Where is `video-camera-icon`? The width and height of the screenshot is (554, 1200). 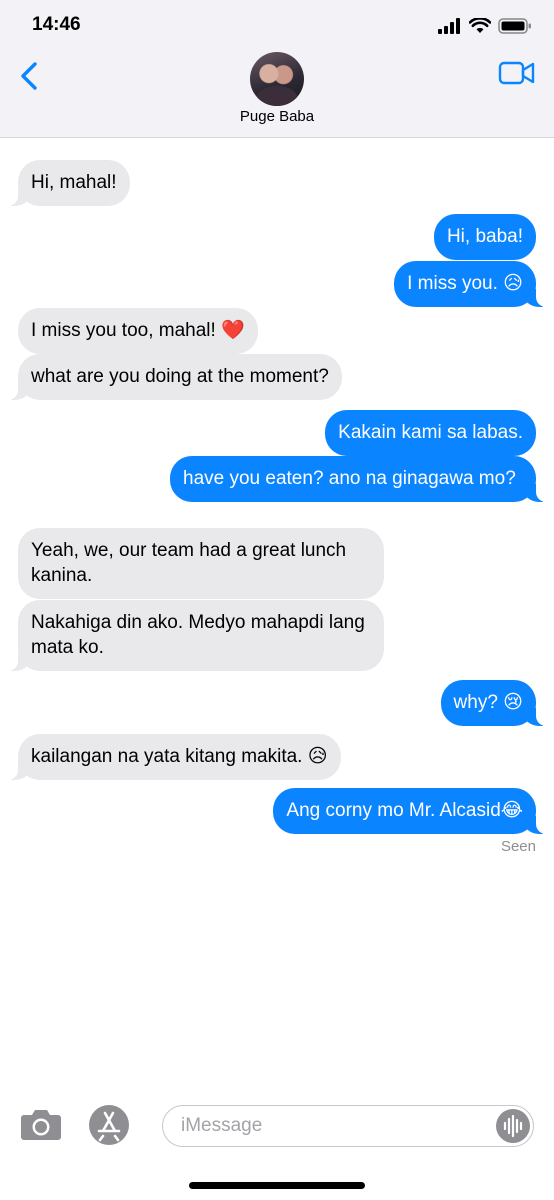 video-camera-icon is located at coordinates (516, 73).